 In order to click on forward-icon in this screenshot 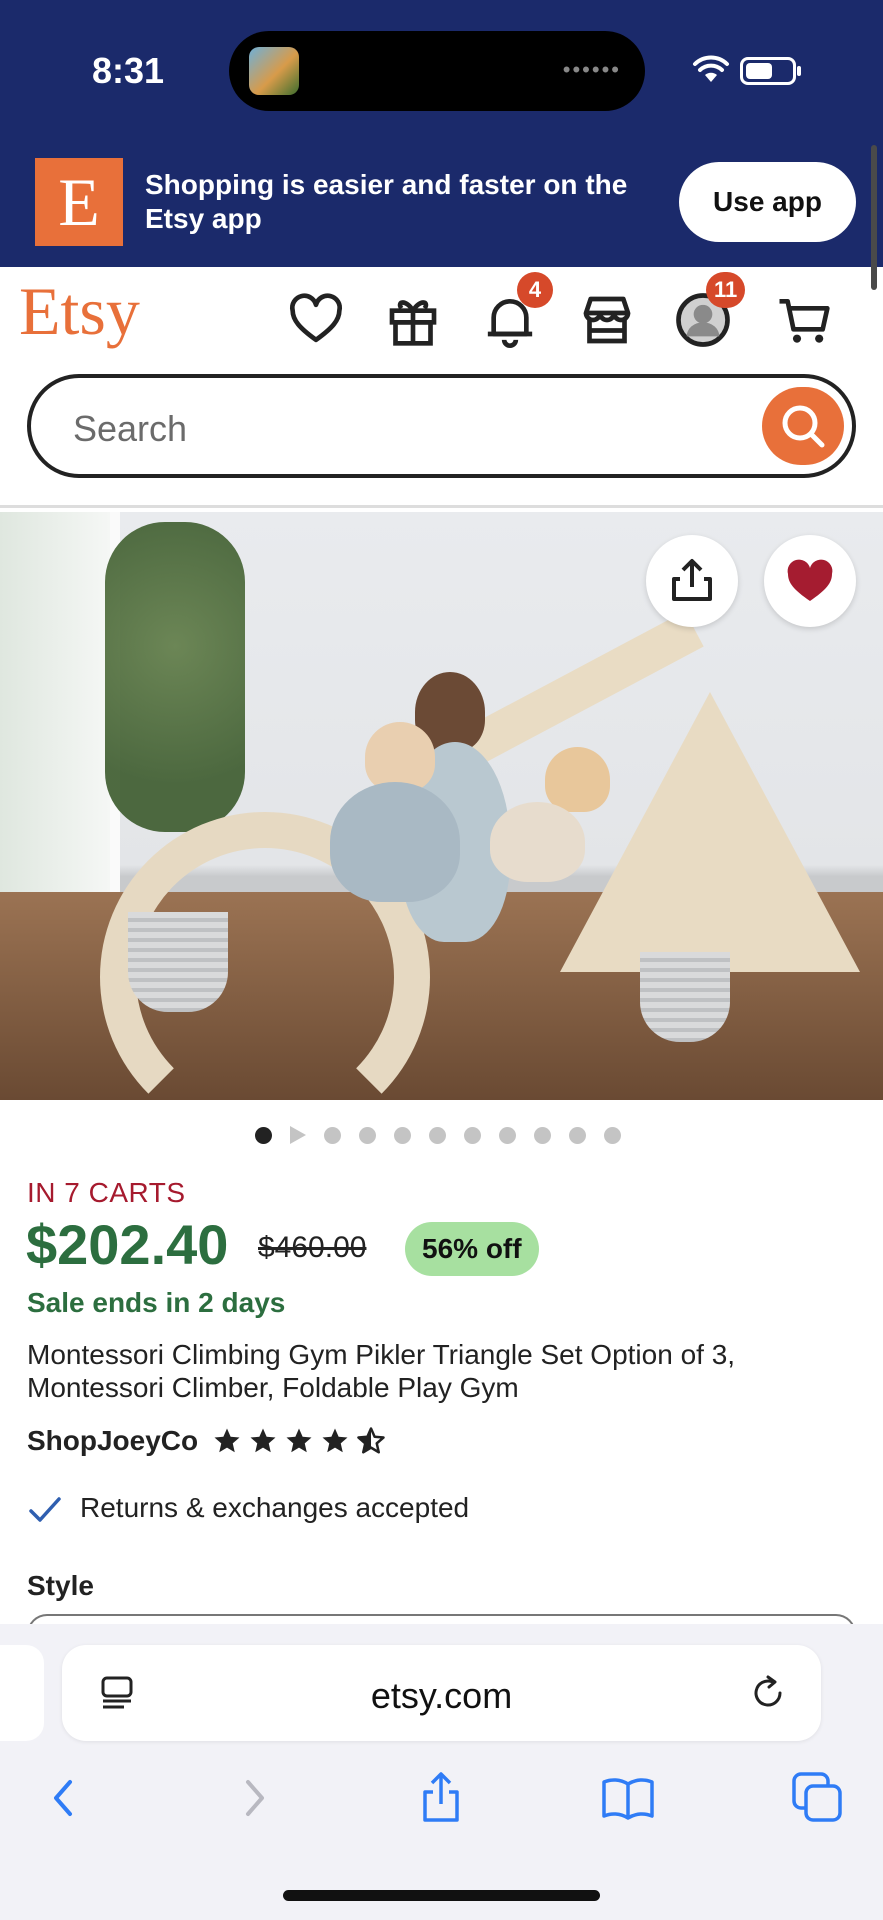, I will do `click(254, 1798)`.